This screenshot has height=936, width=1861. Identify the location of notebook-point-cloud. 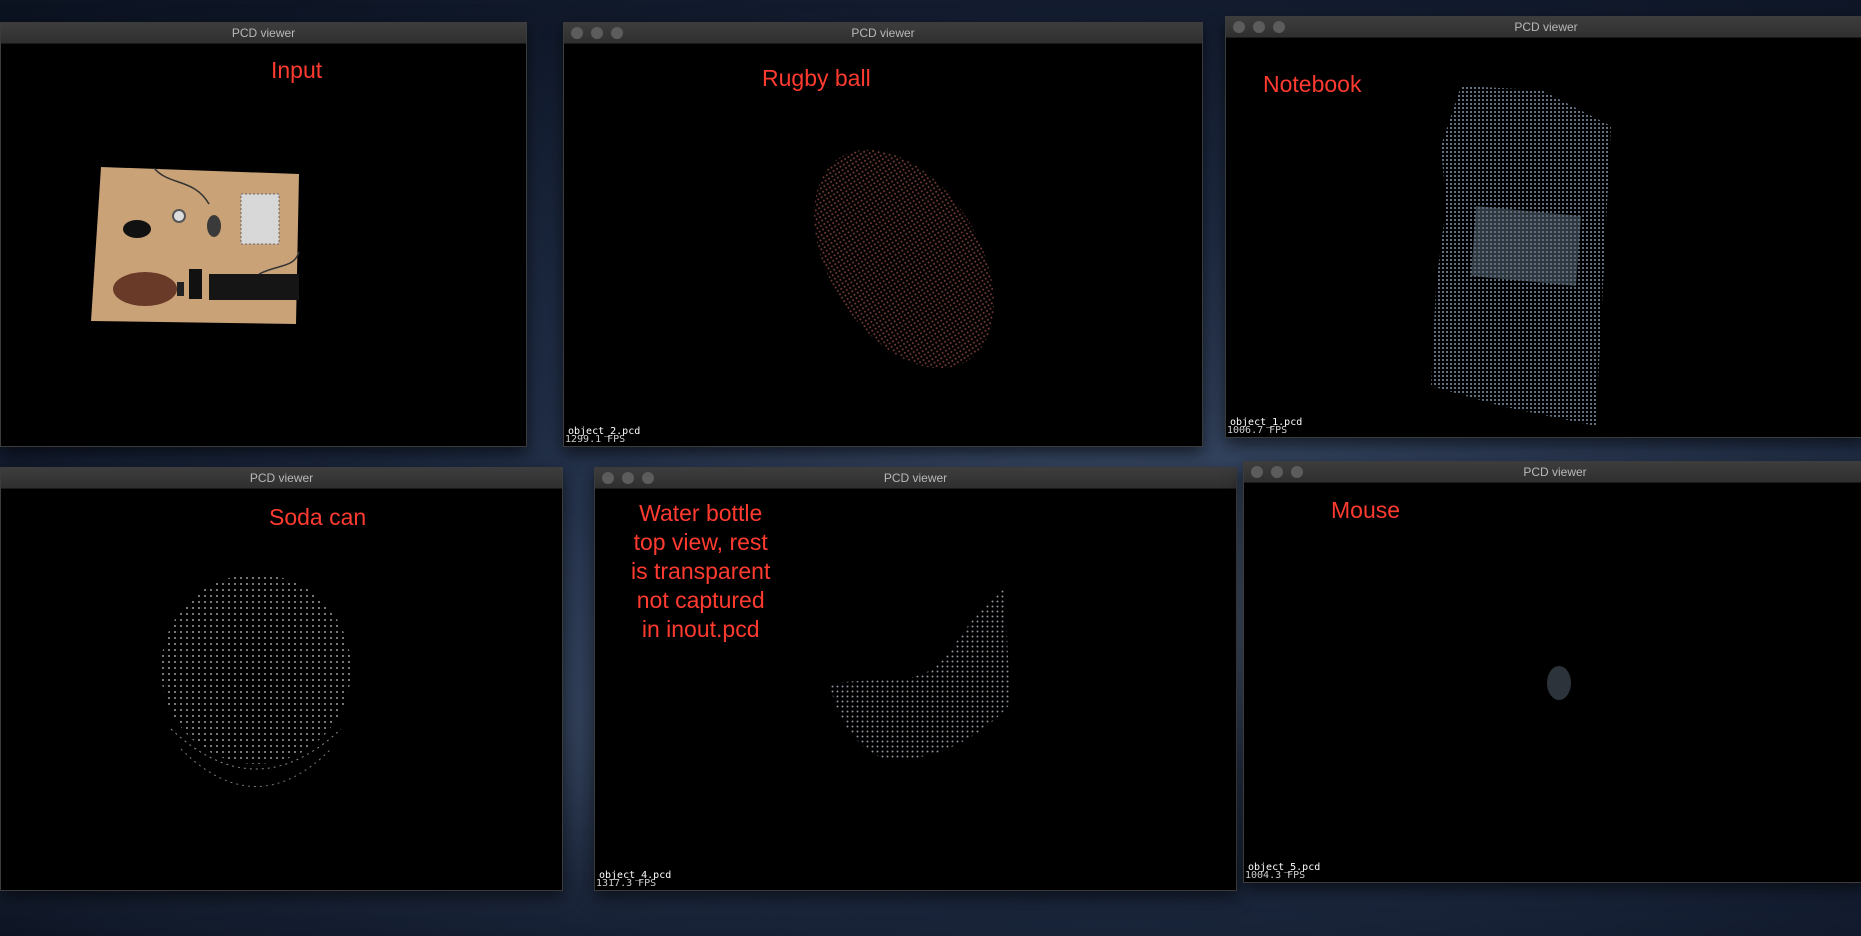
(1521, 256).